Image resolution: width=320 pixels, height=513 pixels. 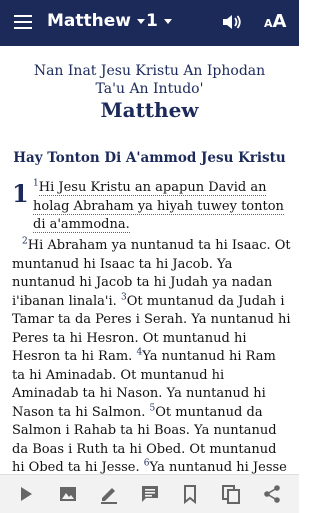 I want to click on bottom-toolbar, so click(x=149, y=493).